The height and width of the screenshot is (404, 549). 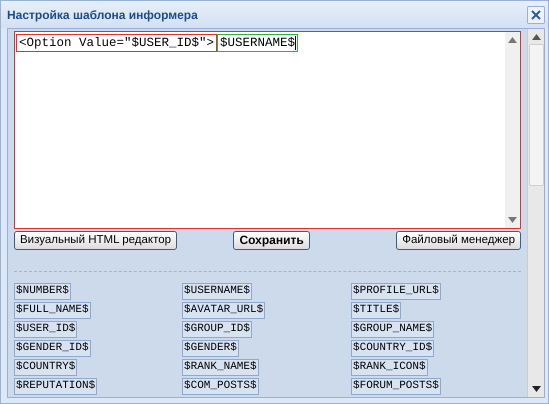 I want to click on window-scrollbar, so click(x=535, y=213).